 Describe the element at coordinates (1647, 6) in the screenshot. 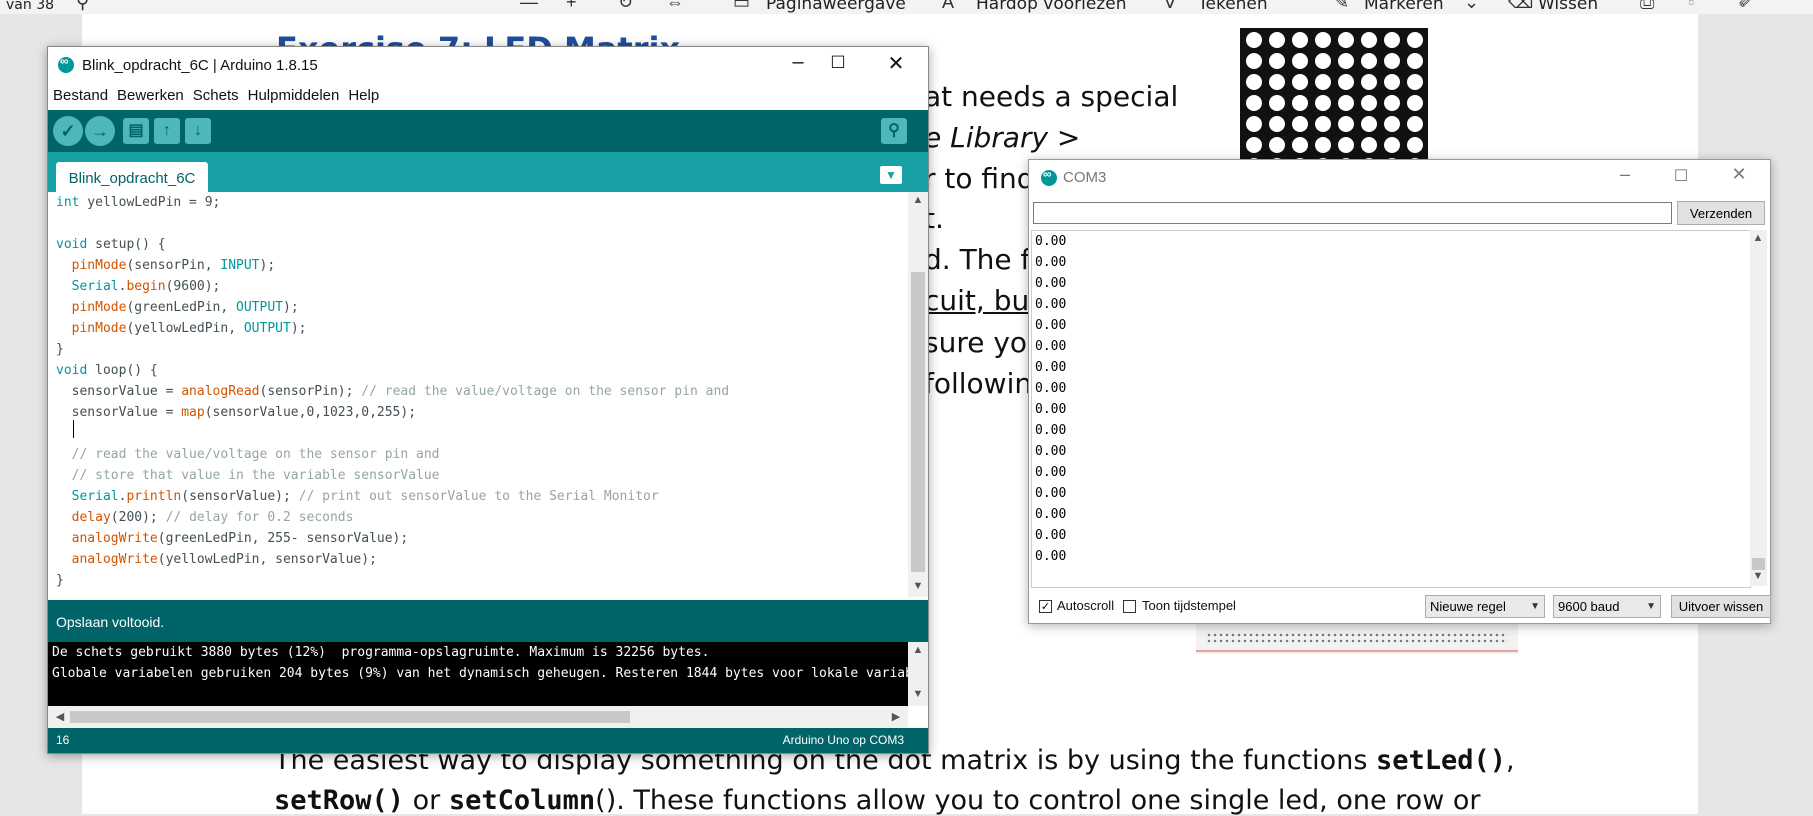

I see `print-icon: ⎙` at that location.